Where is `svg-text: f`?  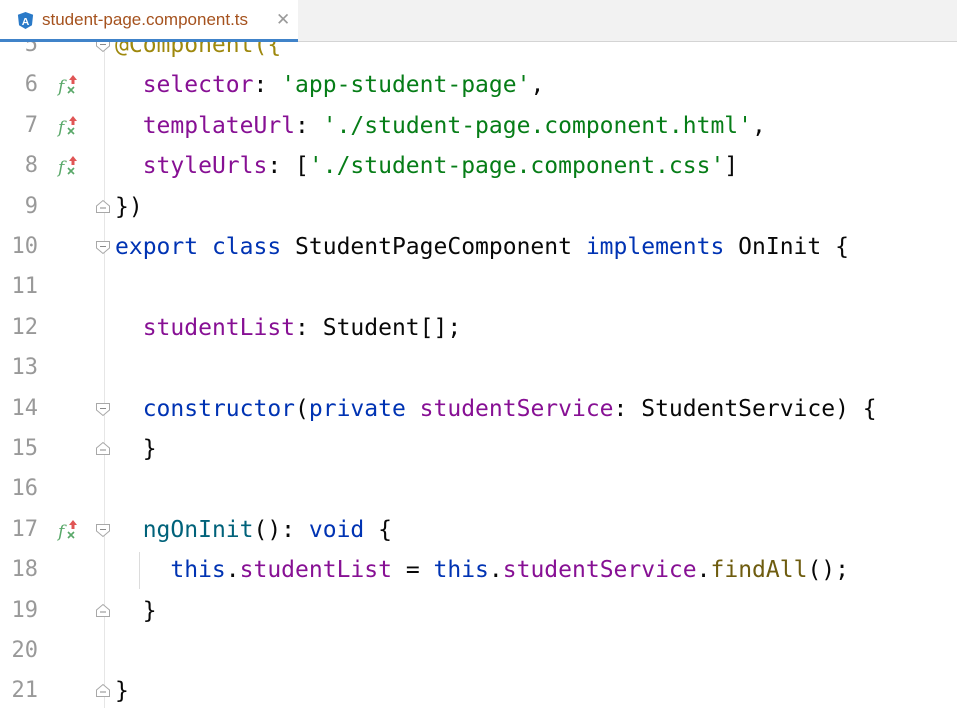 svg-text: f is located at coordinates (61, 168).